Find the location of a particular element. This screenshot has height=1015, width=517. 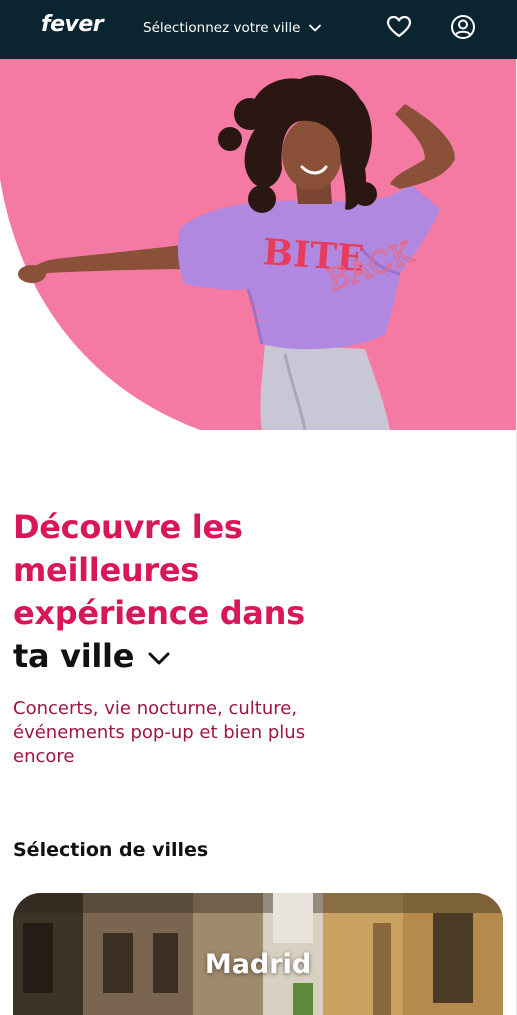

city-selector: Sélectionnez votre ville is located at coordinates (232, 28).